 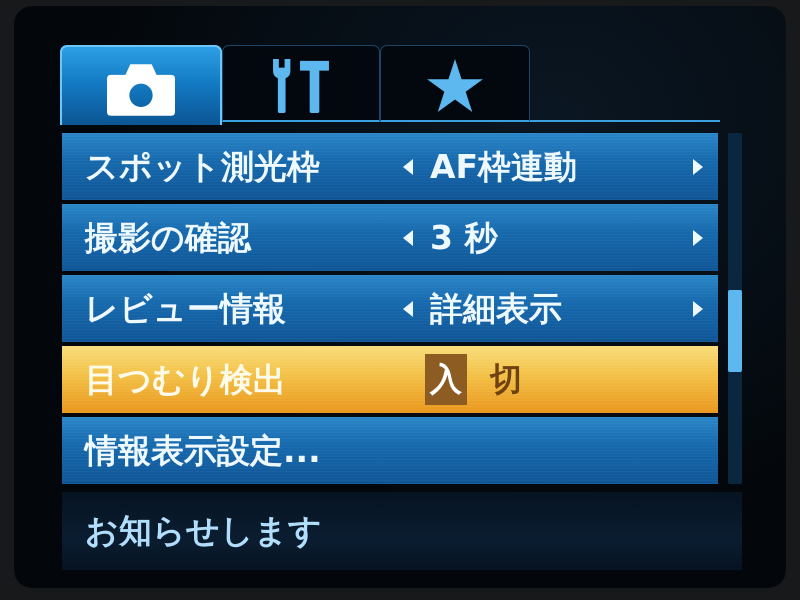 I want to click on camera-icon, so click(x=141, y=89).